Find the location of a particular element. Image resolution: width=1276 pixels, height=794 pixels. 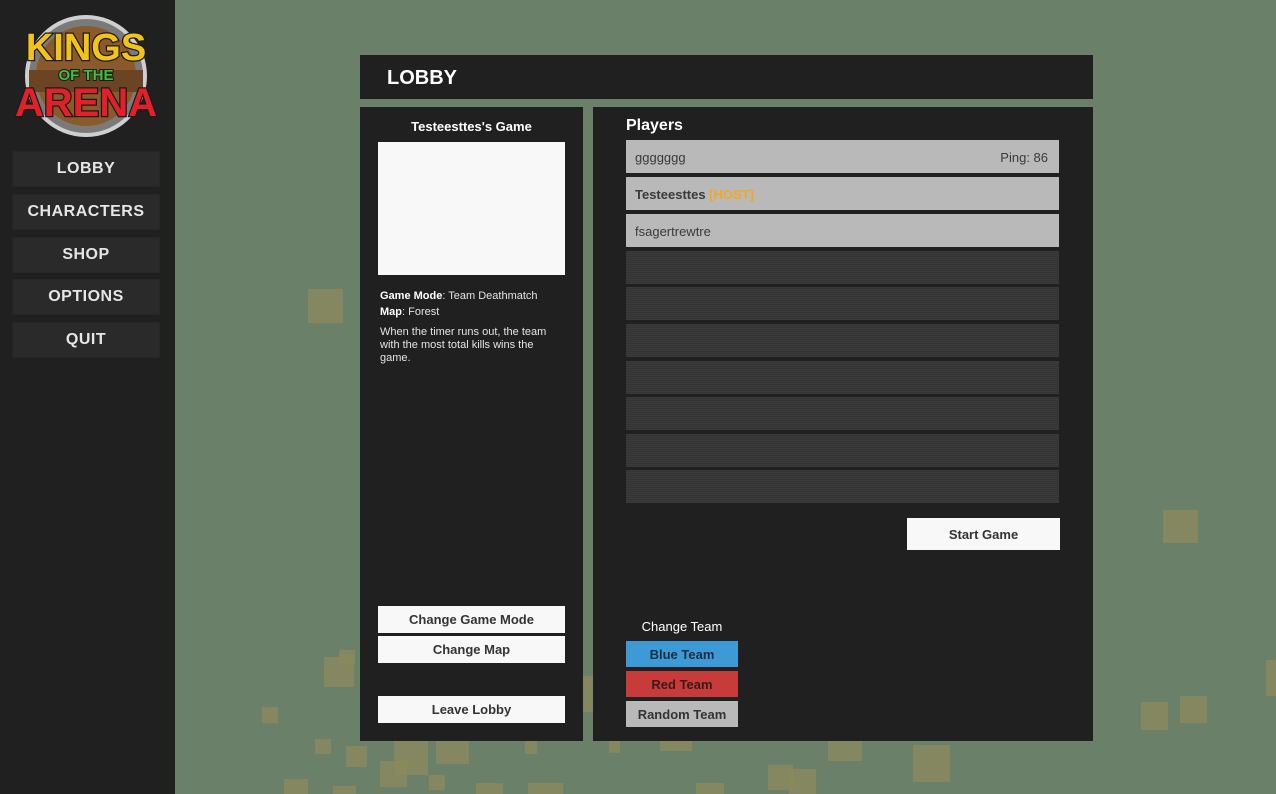

nav-options-button: OPTIONS is located at coordinates (86, 297).